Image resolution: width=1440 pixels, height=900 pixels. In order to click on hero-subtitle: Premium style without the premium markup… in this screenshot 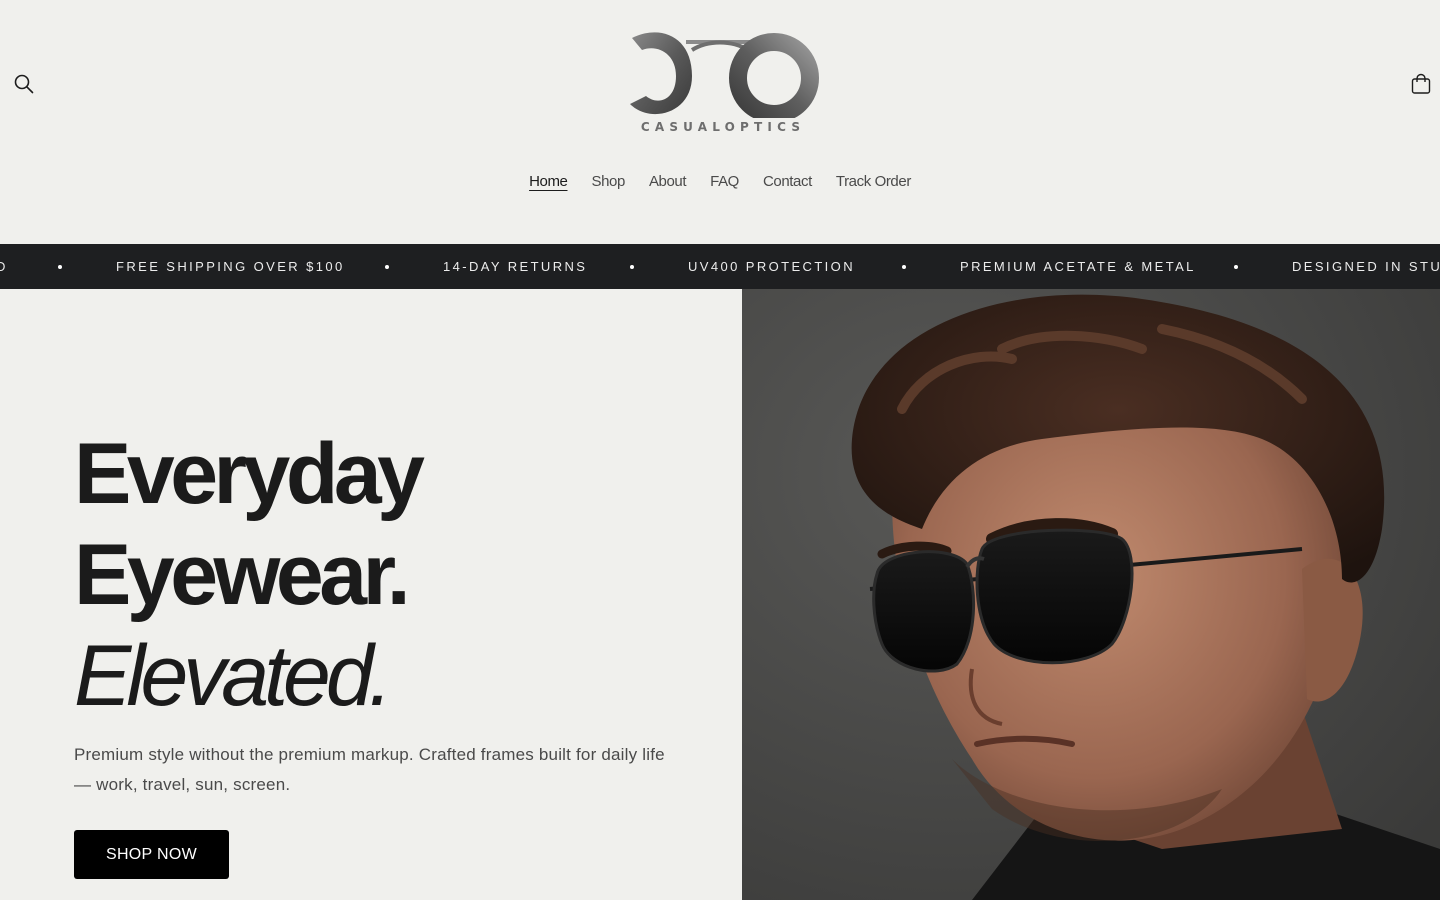, I will do `click(369, 769)`.